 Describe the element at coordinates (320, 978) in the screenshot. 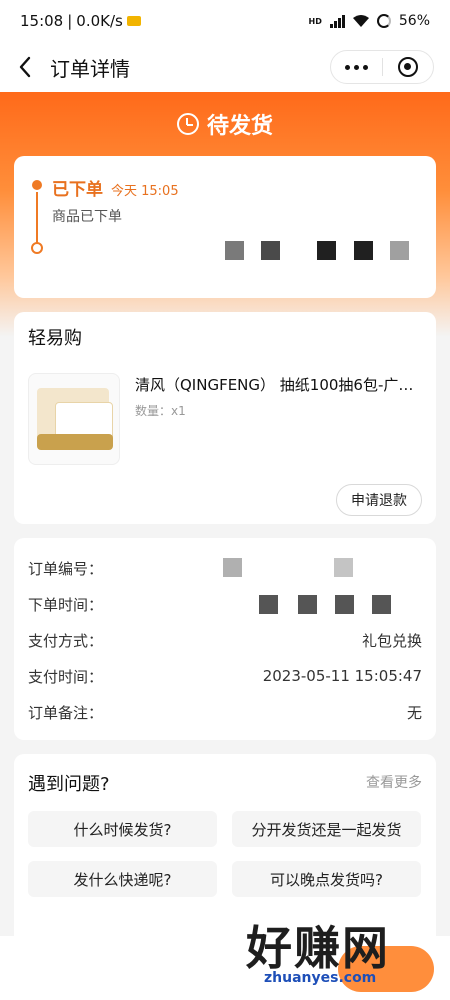

I see `watermark-sub: zhuanyes.com` at that location.